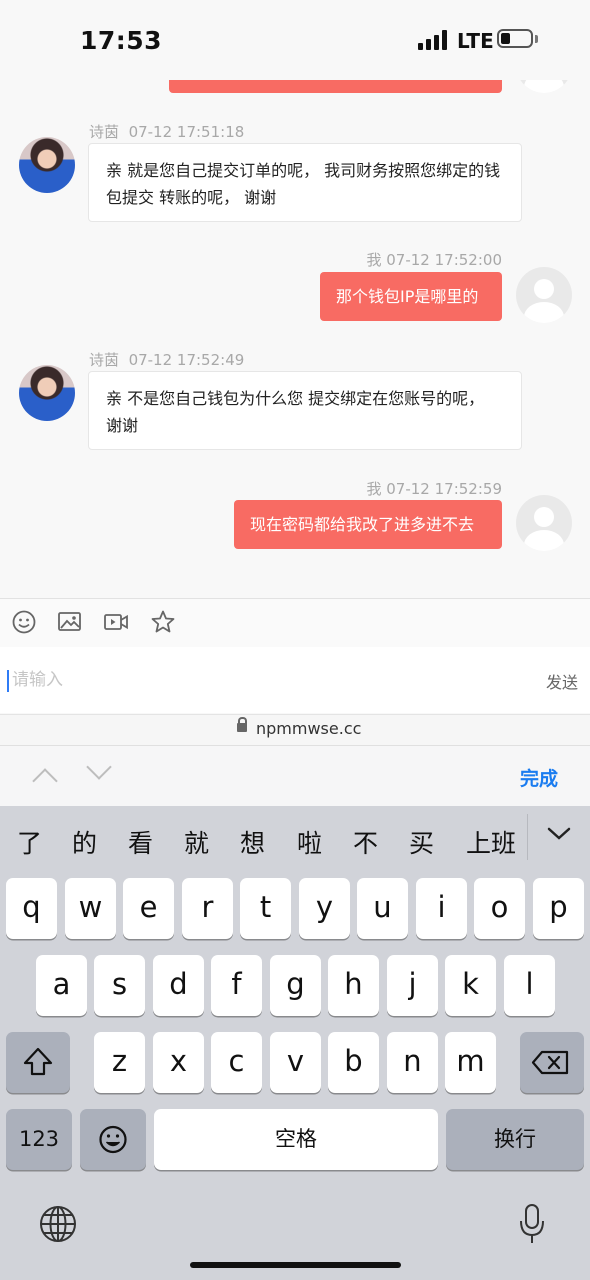 This screenshot has height=1280, width=590. I want to click on backspace-icon, so click(550, 1062).